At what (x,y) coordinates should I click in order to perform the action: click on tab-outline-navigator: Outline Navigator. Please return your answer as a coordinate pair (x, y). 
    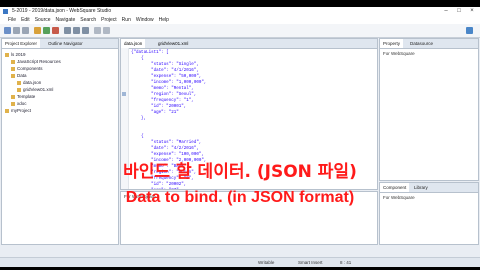
    Looking at the image, I should click on (65, 43).